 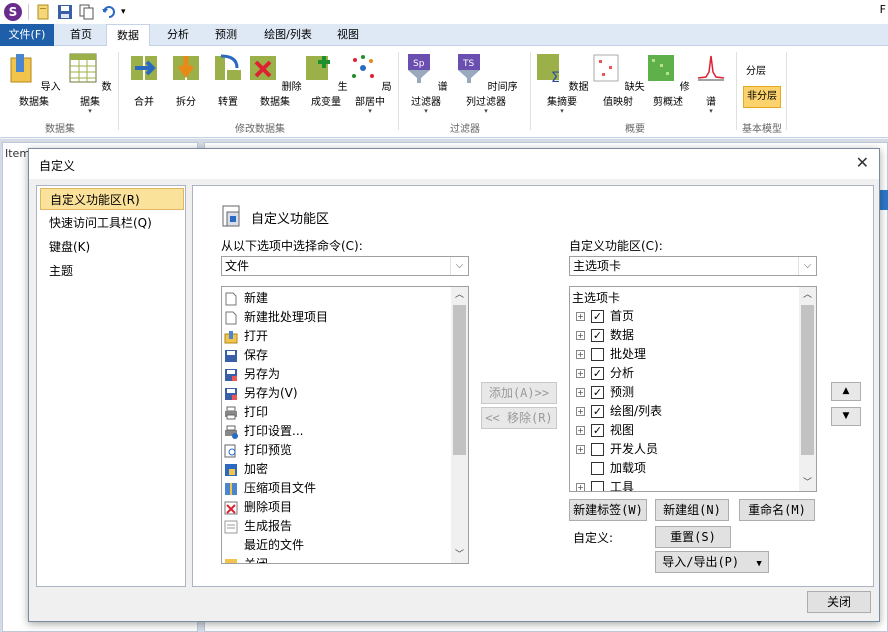 I want to click on tree-item: + ✓ 分析, so click(x=605, y=373).